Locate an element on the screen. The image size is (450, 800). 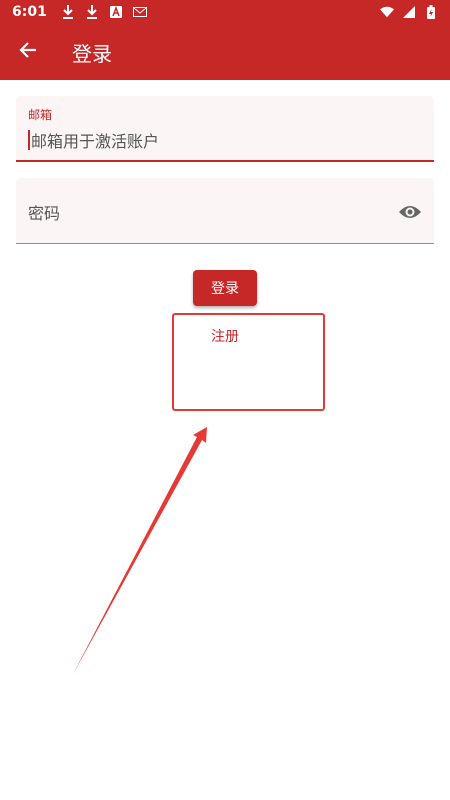
signal-icon is located at coordinates (409, 12).